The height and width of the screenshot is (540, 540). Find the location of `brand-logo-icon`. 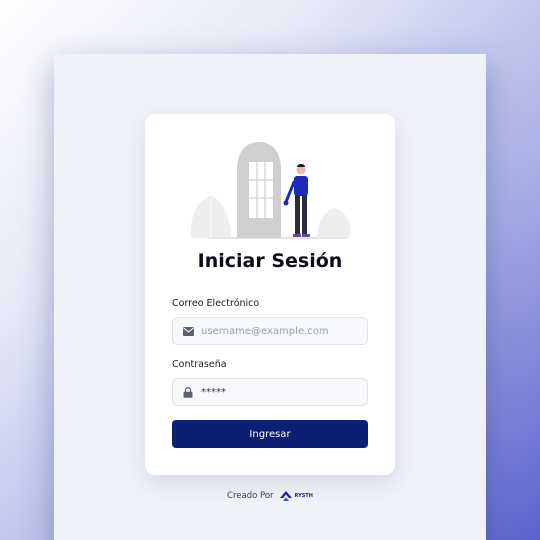

brand-logo-icon is located at coordinates (285, 496).